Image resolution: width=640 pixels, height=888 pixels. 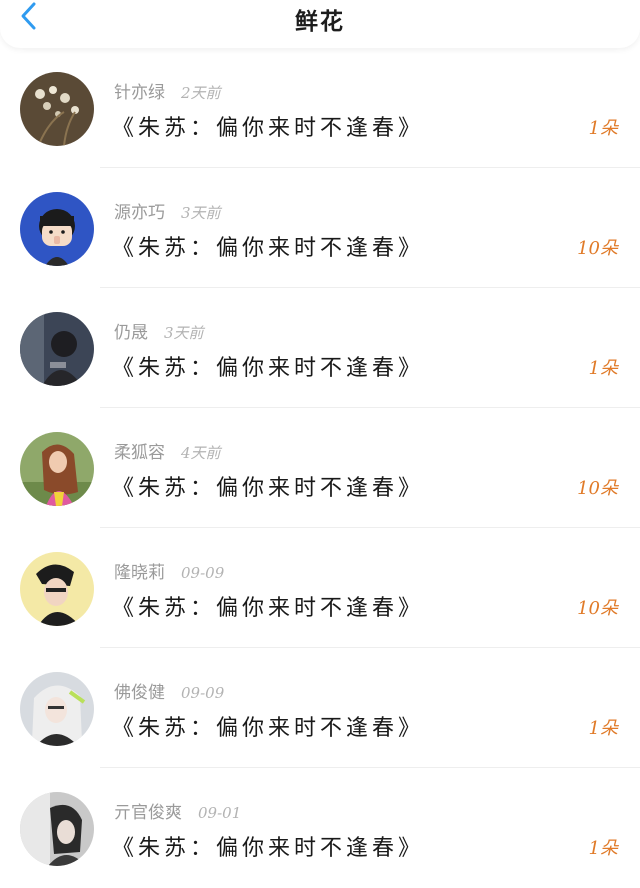 I want to click on sender-name: 亓官俊爽, so click(x=148, y=813).